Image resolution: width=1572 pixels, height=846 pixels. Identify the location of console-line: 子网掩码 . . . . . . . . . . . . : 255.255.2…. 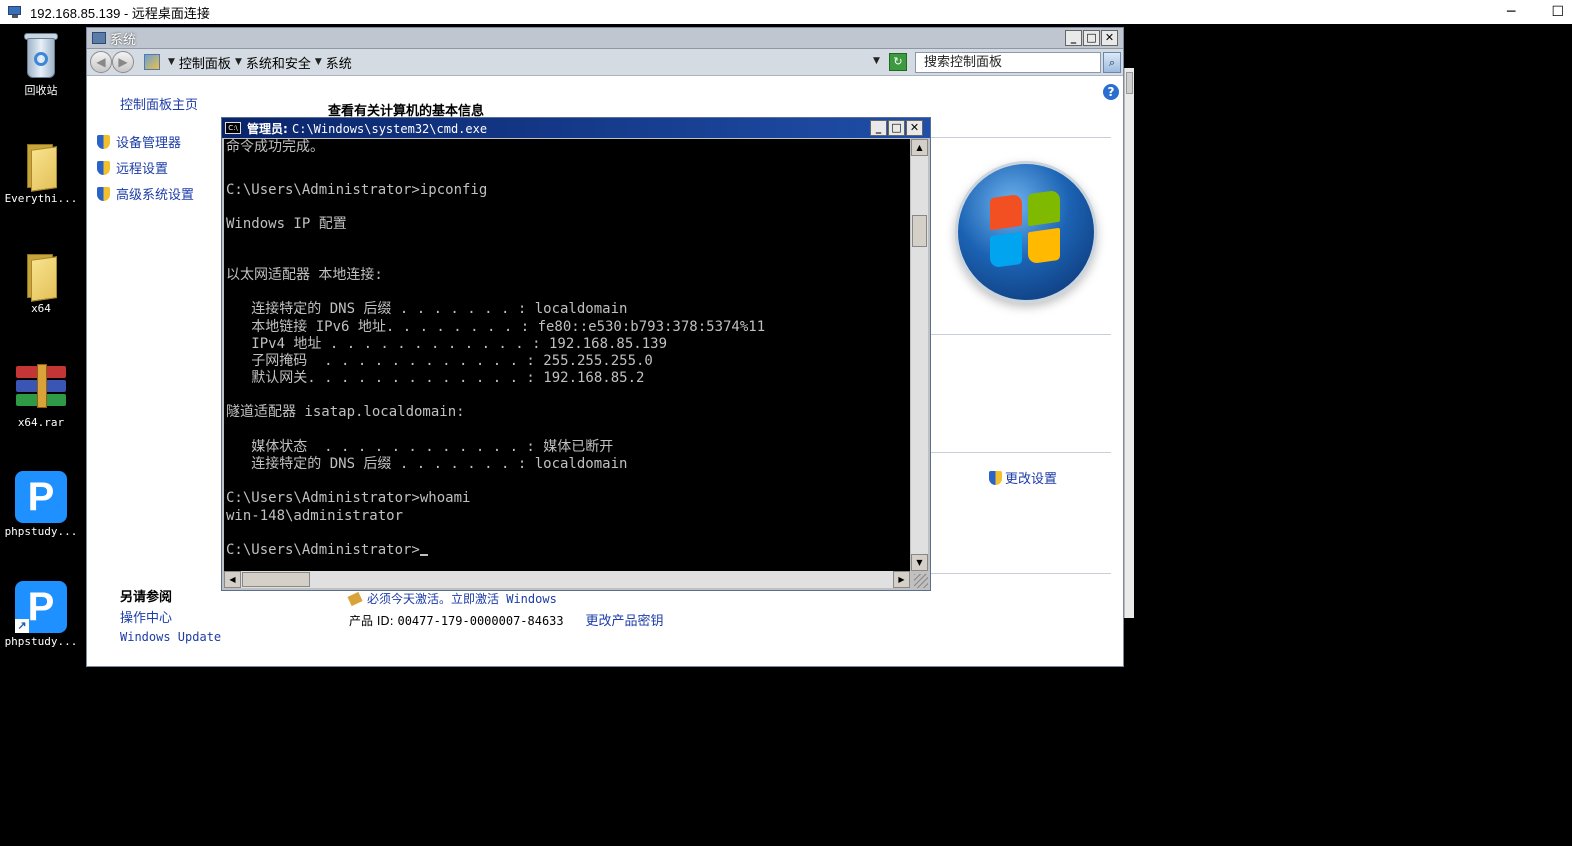
(439, 361).